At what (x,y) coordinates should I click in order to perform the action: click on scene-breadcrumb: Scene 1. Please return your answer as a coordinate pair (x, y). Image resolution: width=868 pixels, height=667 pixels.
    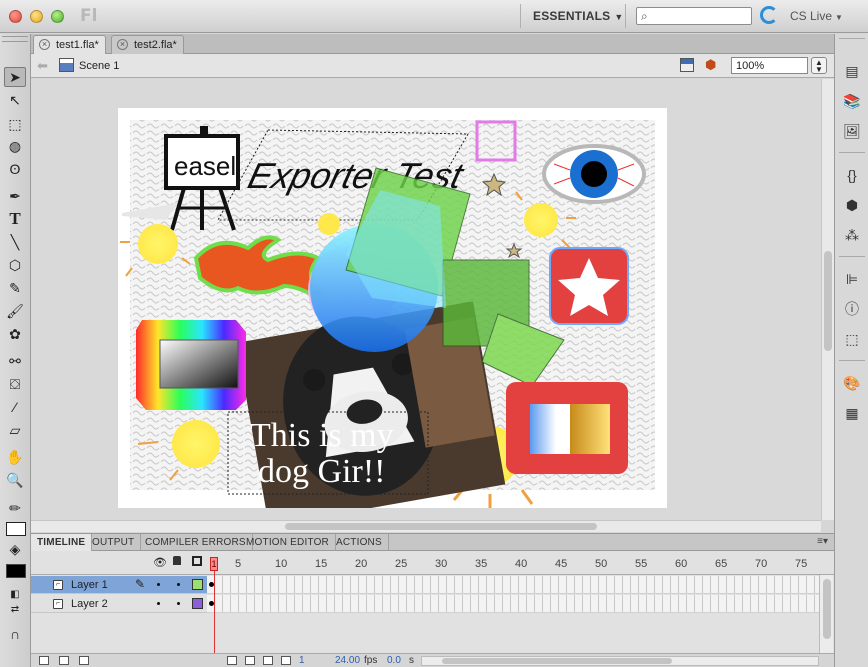
    Looking at the image, I should click on (99, 66).